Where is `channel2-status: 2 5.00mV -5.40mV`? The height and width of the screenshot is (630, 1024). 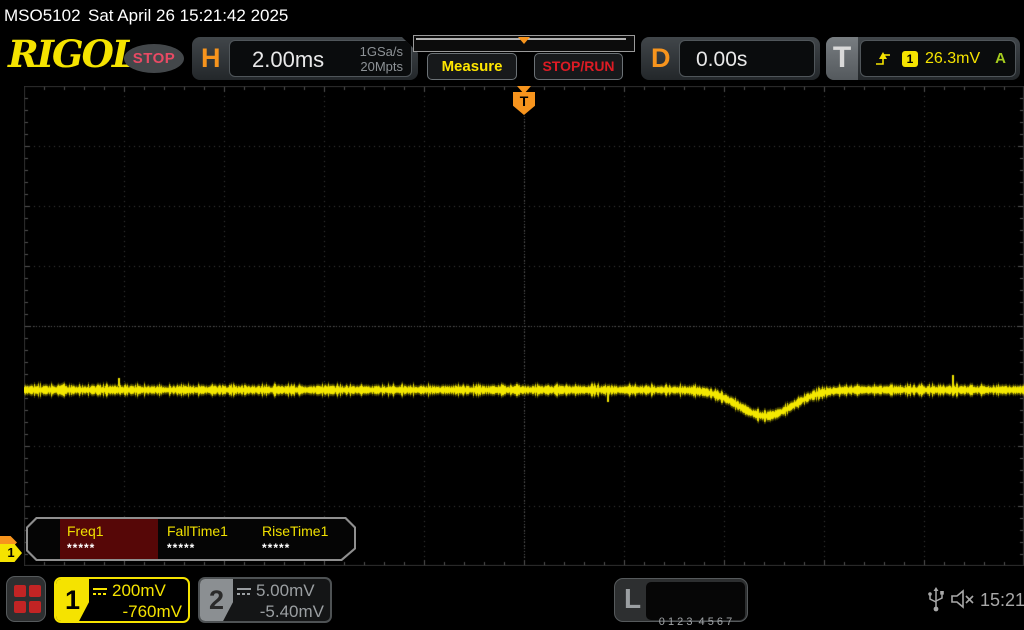 channel2-status: 2 5.00mV -5.40mV is located at coordinates (265, 600).